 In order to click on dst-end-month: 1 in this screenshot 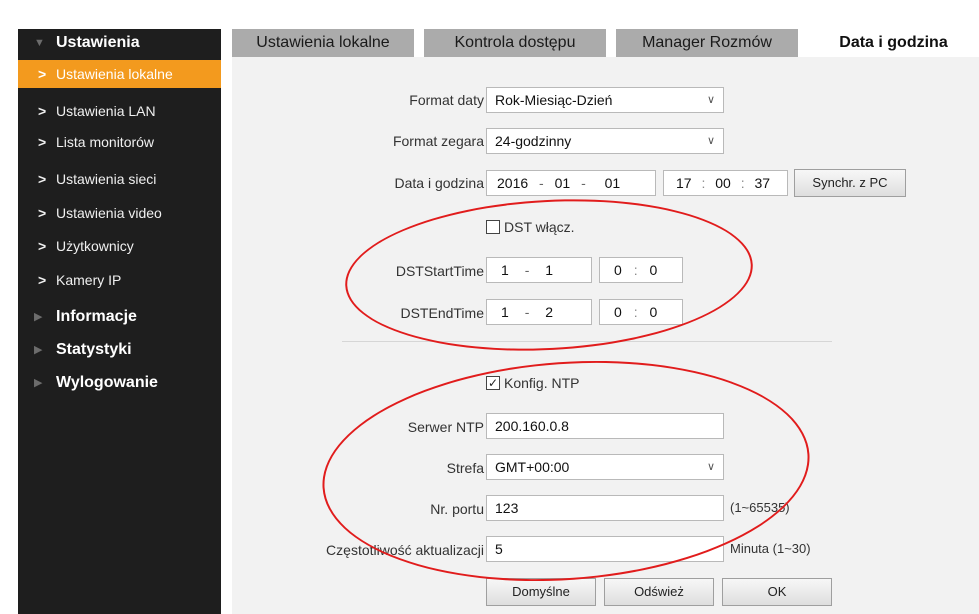, I will do `click(505, 312)`.